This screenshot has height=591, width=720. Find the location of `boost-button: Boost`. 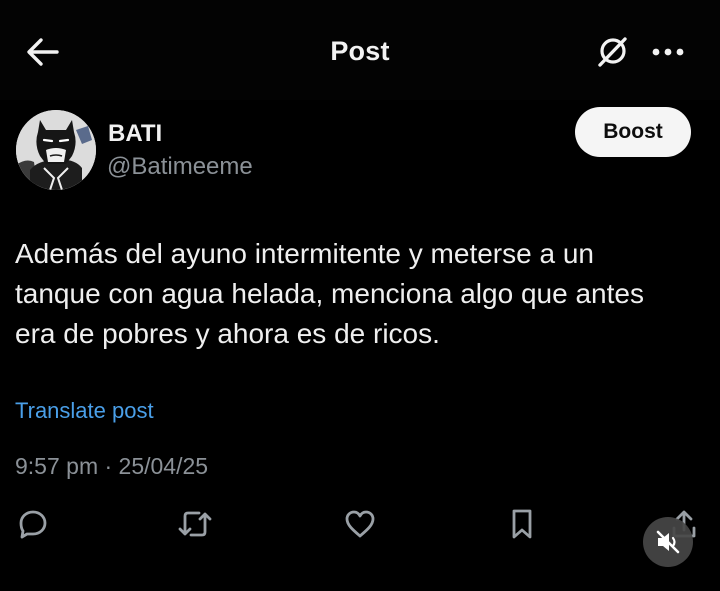

boost-button: Boost is located at coordinates (633, 132).